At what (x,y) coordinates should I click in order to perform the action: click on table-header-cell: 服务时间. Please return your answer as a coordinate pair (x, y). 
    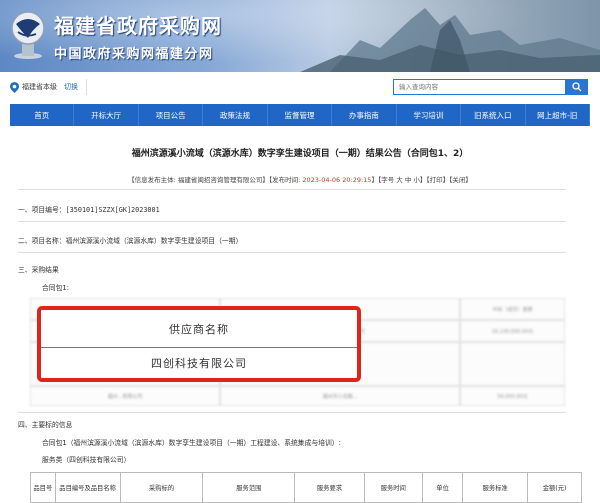
    Looking at the image, I should click on (393, 487).